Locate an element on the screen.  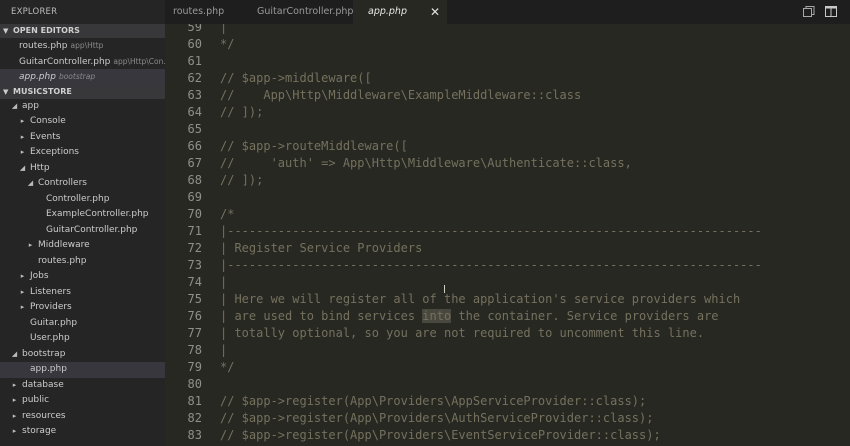
tree-item-app-php: app.php is located at coordinates (82, 370).